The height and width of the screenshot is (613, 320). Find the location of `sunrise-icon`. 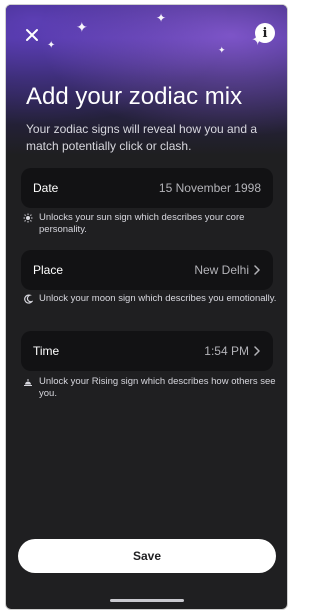

sunrise-icon is located at coordinates (28, 382).